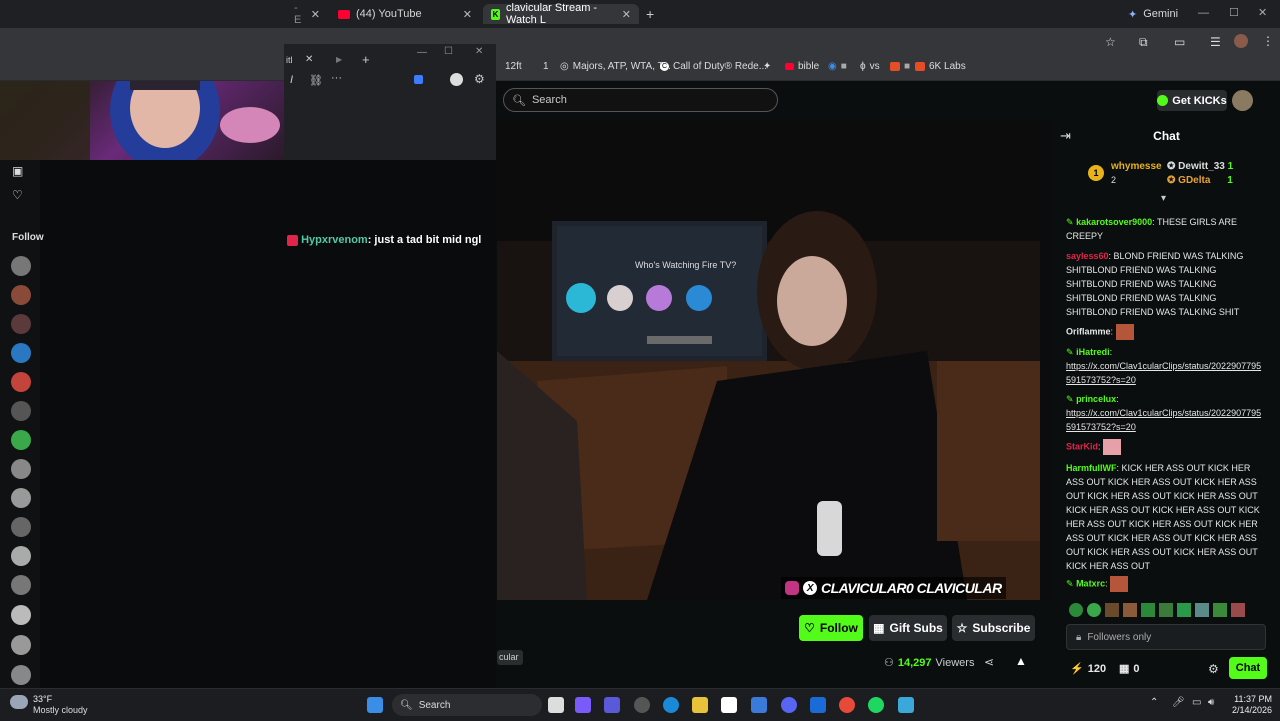 This screenshot has height=721, width=1280. What do you see at coordinates (42, 699) in the screenshot?
I see `weather-temp: 33°F` at bounding box center [42, 699].